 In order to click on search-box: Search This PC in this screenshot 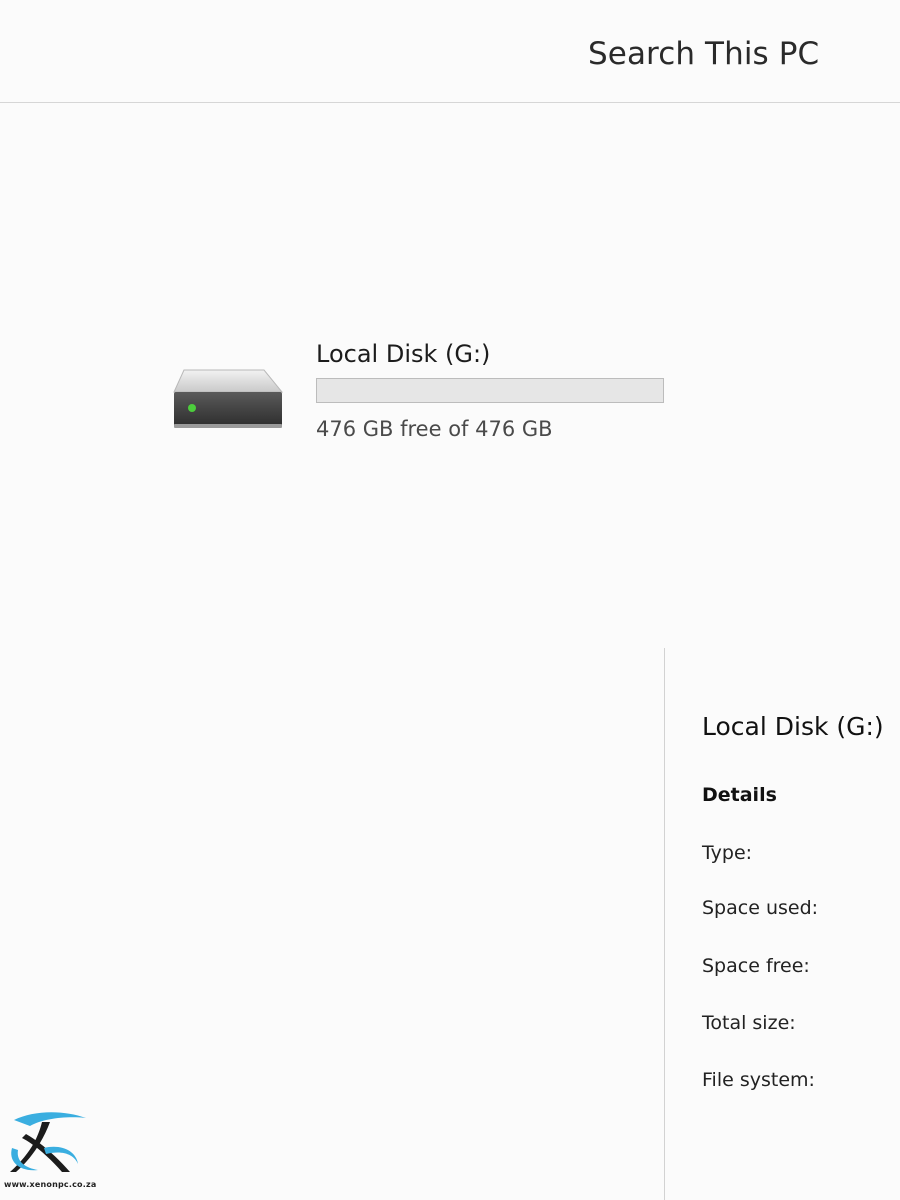, I will do `click(450, 51)`.